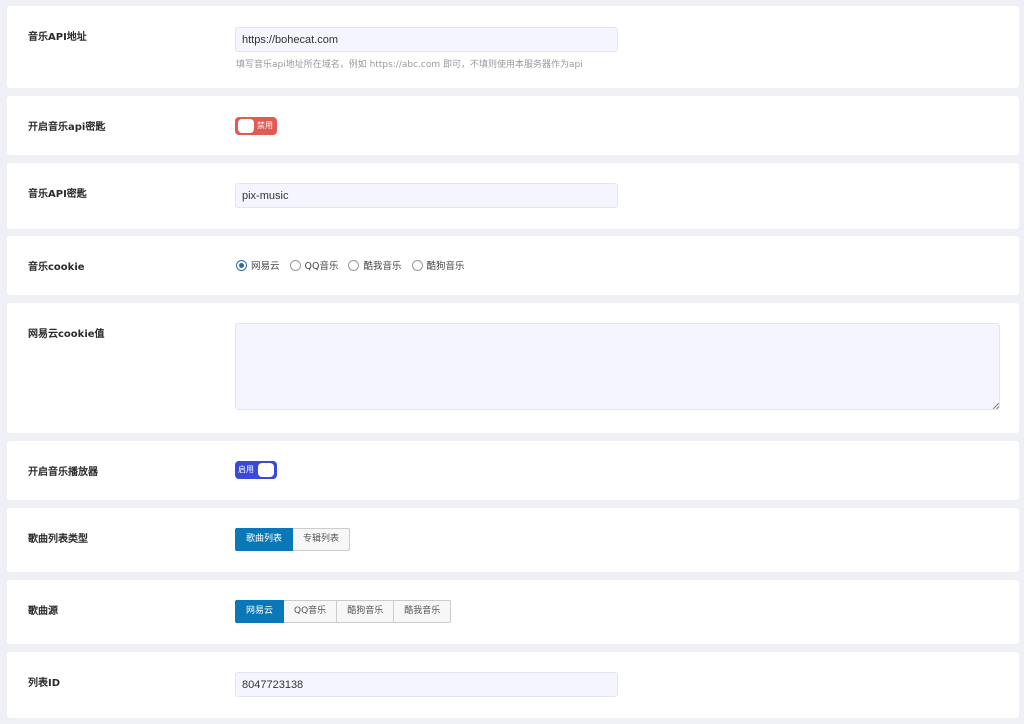 Image resolution: width=1024 pixels, height=724 pixels. What do you see at coordinates (423, 611) in the screenshot?
I see `song-source-kuwo-button: 酷我音乐` at bounding box center [423, 611].